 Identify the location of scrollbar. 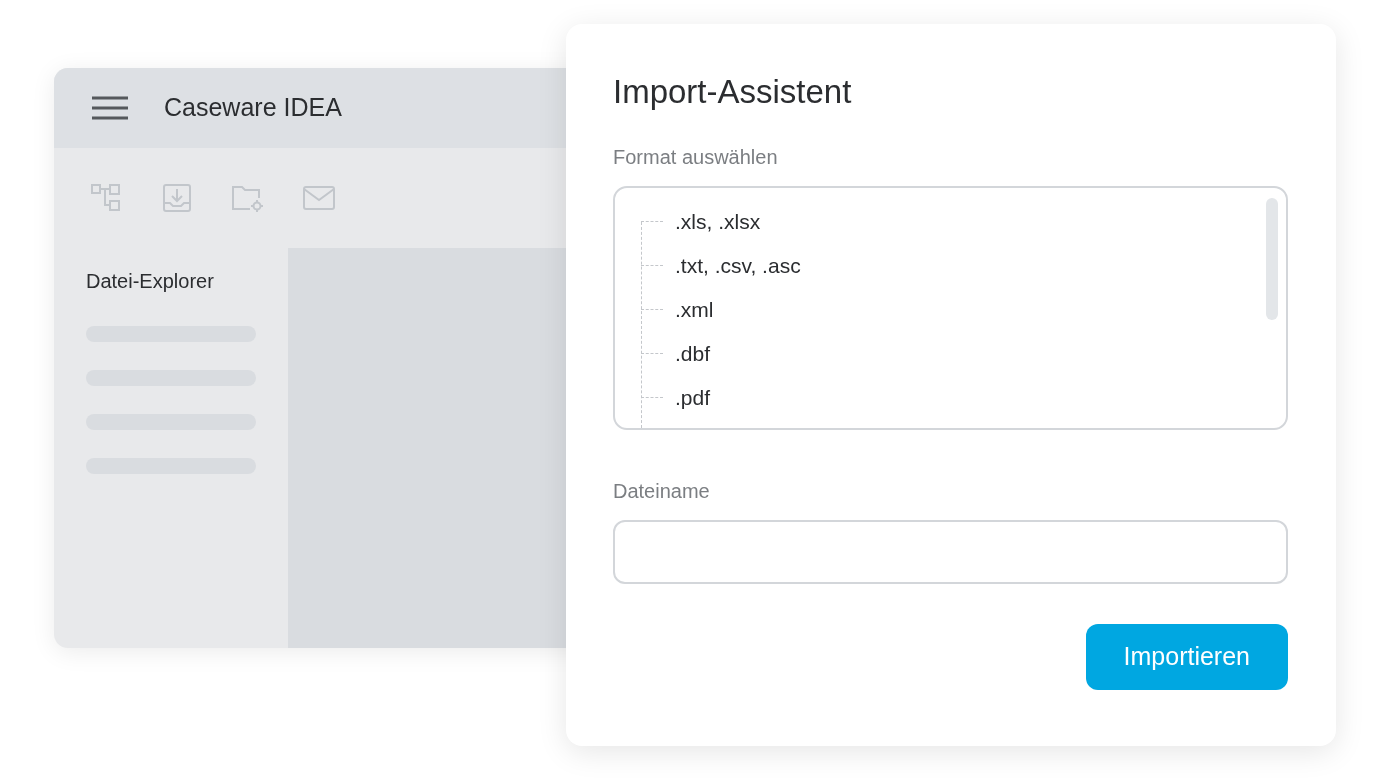
(1272, 258).